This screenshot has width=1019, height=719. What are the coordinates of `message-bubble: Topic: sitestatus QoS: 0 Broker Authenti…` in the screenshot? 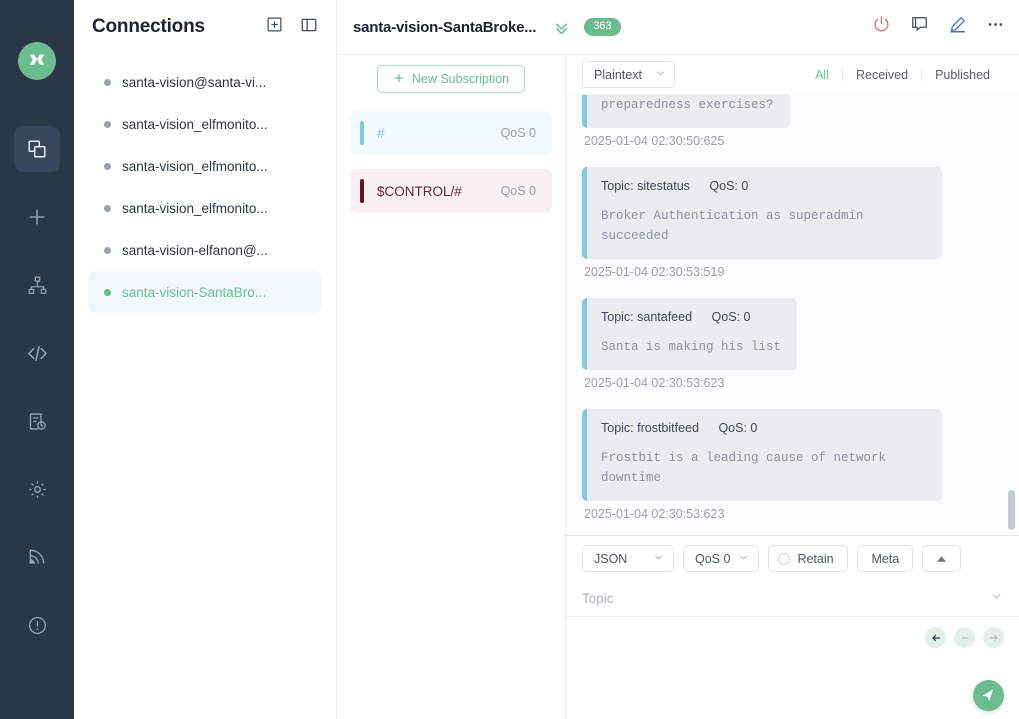 It's located at (762, 213).